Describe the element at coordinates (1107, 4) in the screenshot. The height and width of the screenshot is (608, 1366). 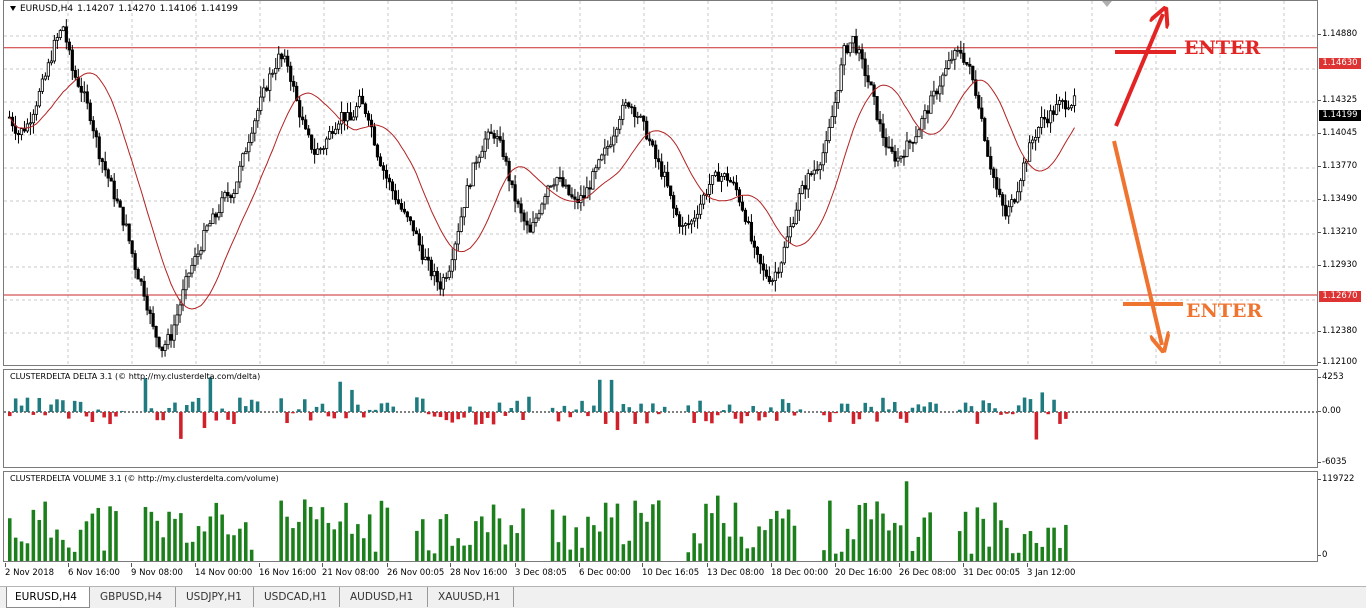
I see `chart-shift-marker-icon` at that location.